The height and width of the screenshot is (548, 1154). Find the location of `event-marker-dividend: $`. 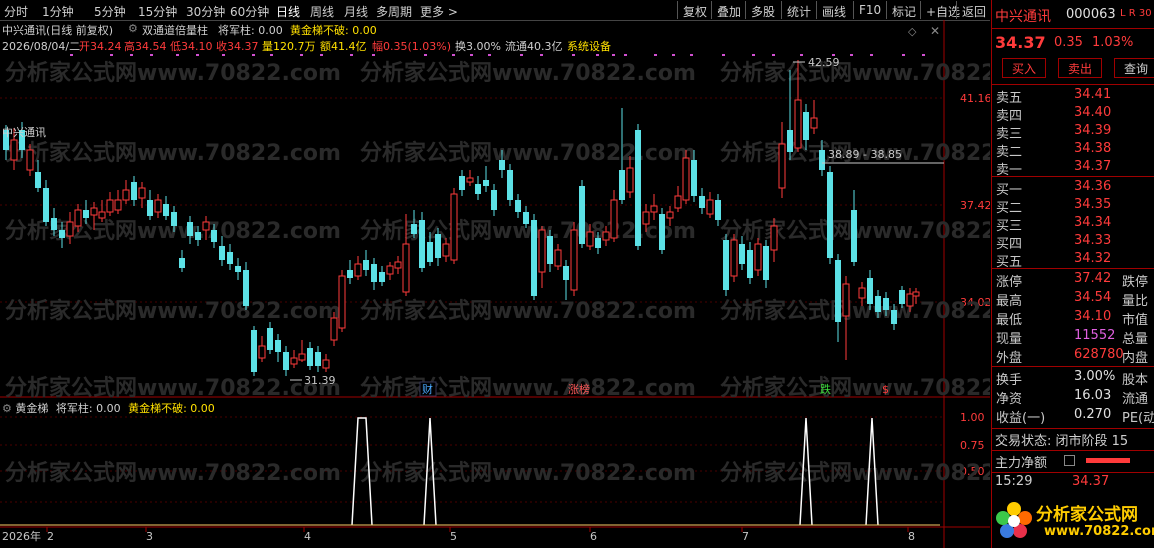

event-marker-dividend: $ is located at coordinates (885, 389).